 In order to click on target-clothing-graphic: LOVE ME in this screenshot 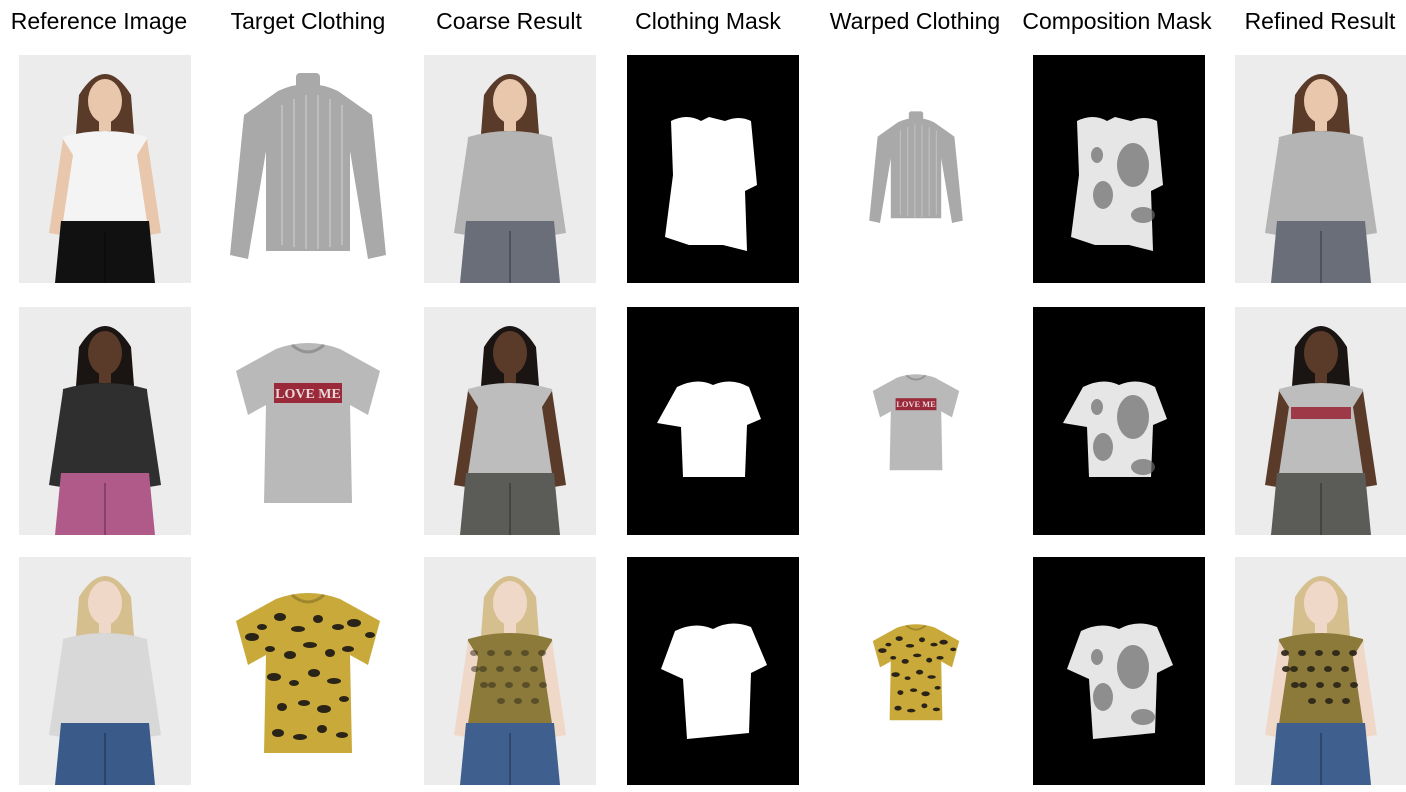, I will do `click(308, 423)`.